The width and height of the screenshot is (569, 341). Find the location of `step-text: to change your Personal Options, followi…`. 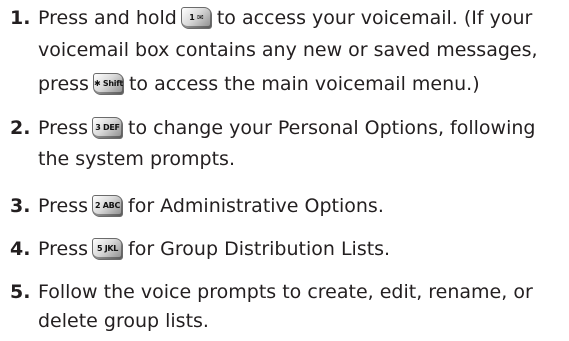

step-text: to change your Personal Options, followi… is located at coordinates (332, 128).